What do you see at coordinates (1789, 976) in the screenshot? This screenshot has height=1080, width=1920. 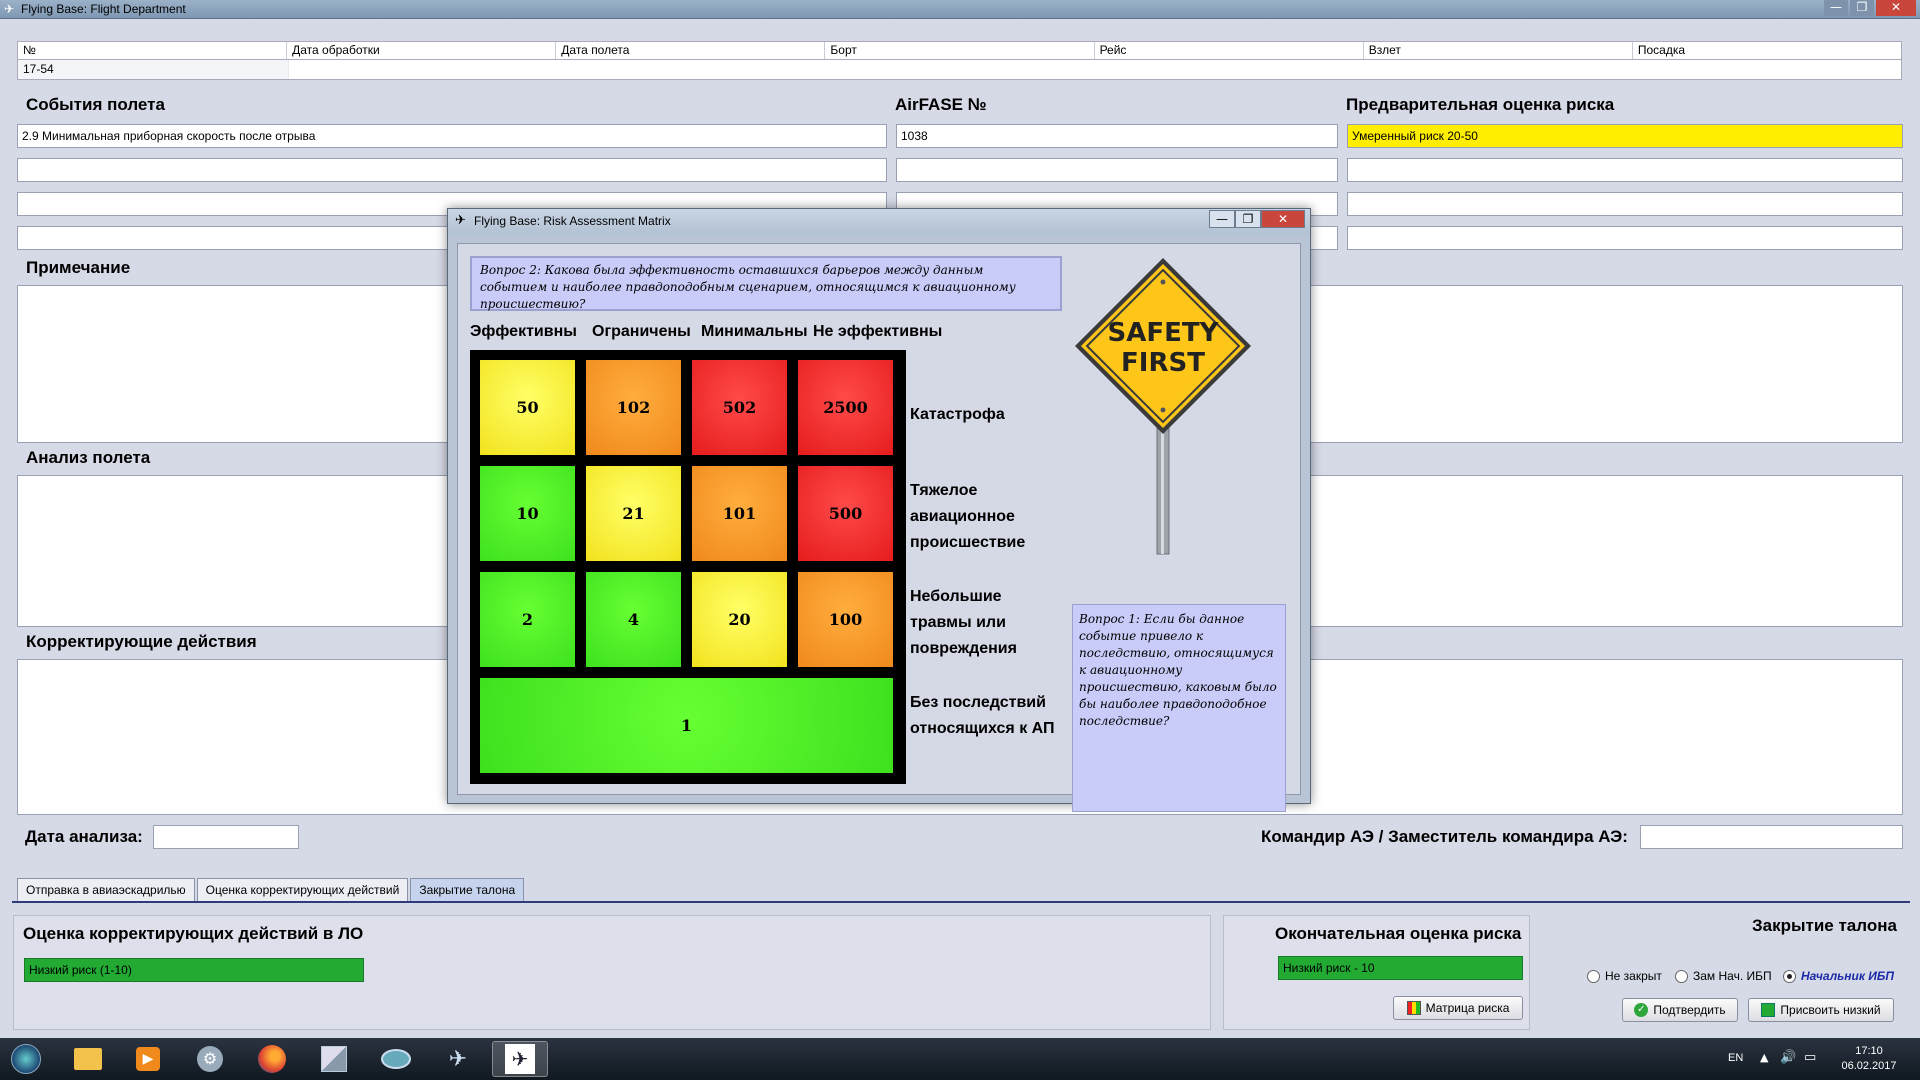 I see `radio-circle-selected` at bounding box center [1789, 976].